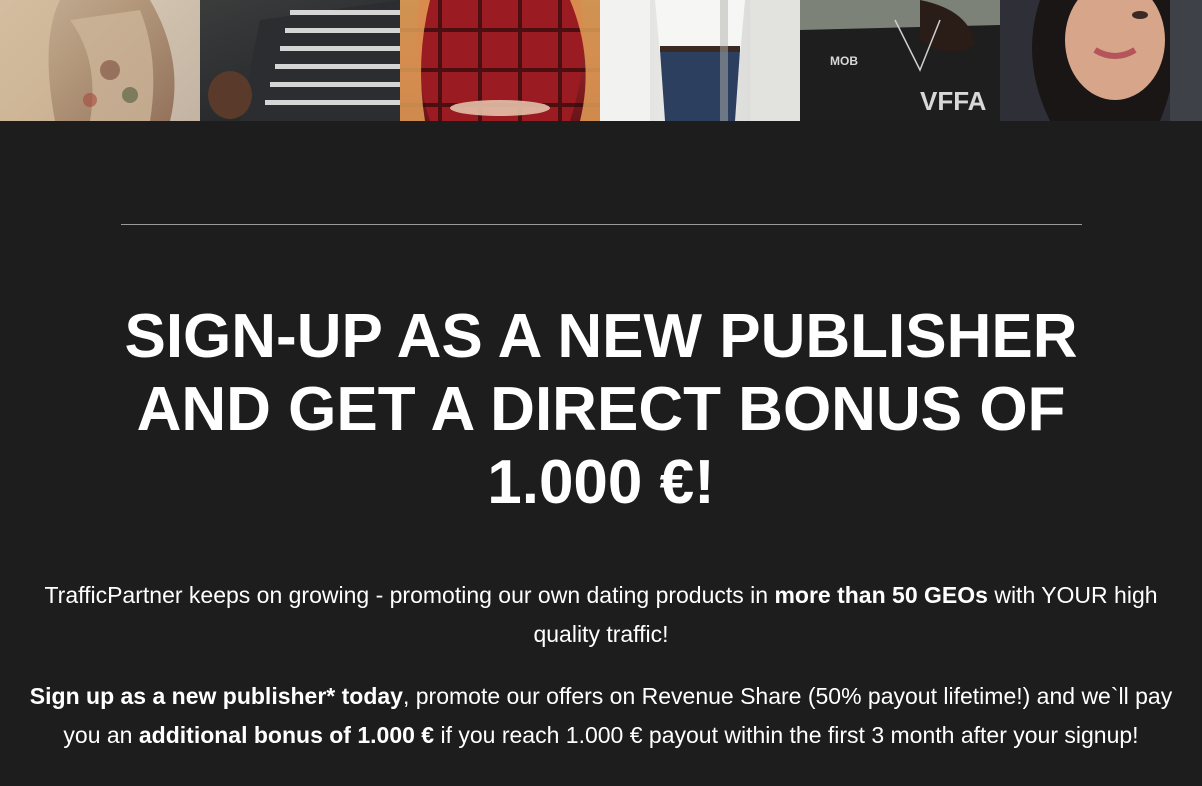 Image resolution: width=1202 pixels, height=786 pixels. Describe the element at coordinates (700, 60) in the screenshot. I see `photo-person-white-shirt` at that location.